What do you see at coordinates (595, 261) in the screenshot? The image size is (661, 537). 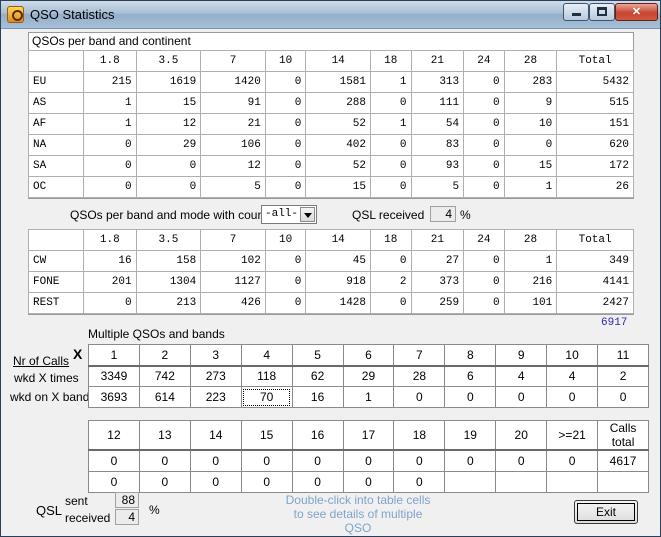 I see `count-cell: 349` at bounding box center [595, 261].